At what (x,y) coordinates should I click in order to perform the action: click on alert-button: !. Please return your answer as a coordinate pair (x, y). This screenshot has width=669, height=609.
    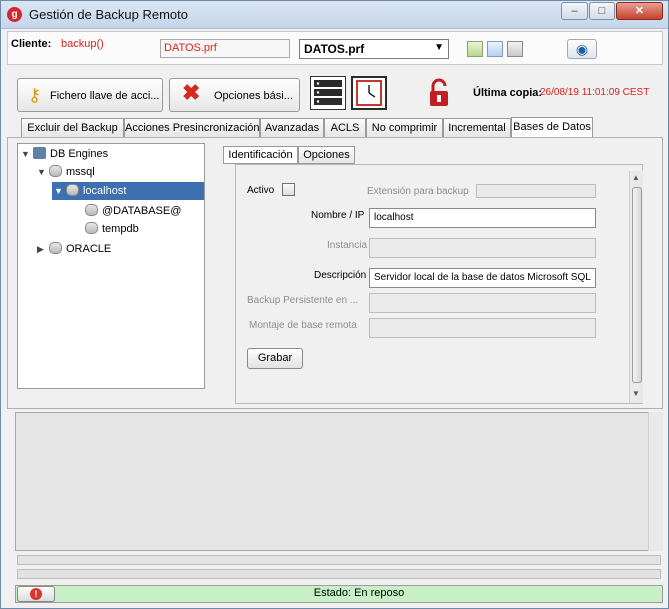
    Looking at the image, I should click on (36, 594).